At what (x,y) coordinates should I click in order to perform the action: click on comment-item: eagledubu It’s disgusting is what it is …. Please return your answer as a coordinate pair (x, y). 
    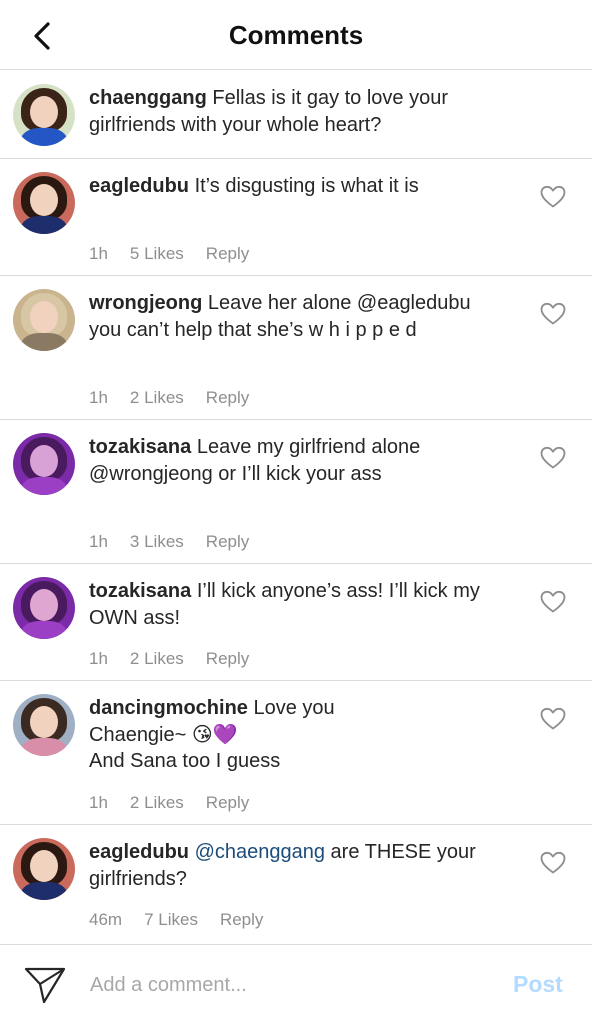
    Looking at the image, I should click on (296, 217).